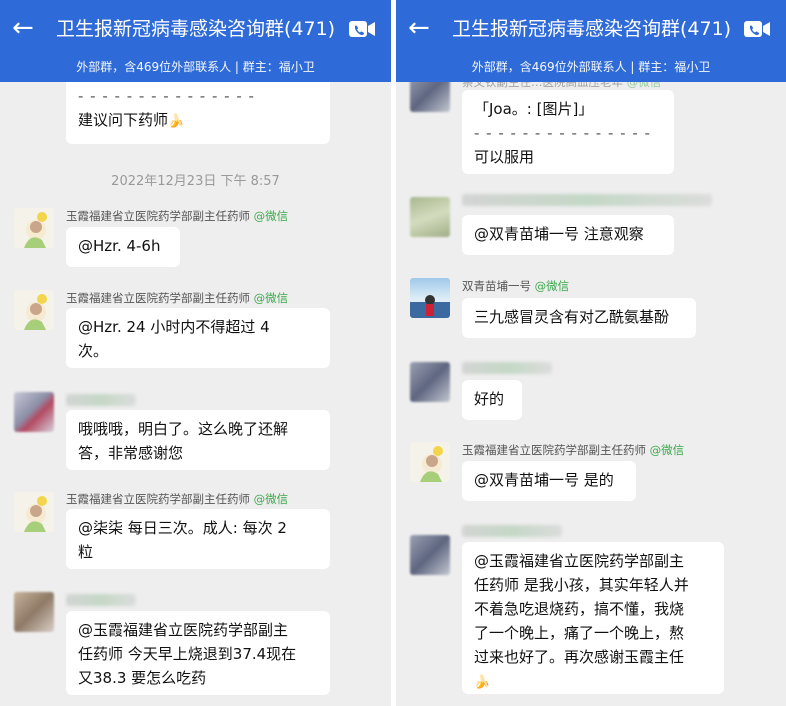  What do you see at coordinates (534, 109) in the screenshot?
I see `quoted-message: 「Joa。: [图片]」` at bounding box center [534, 109].